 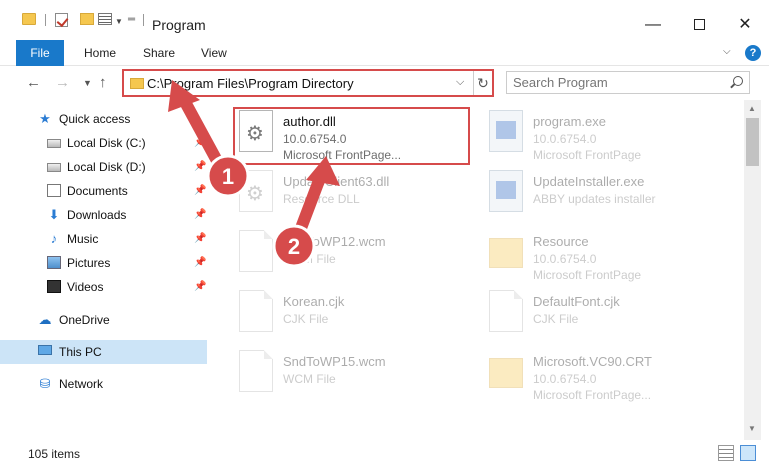 I want to click on expand-ribbon-icon: ⌵, so click(x=727, y=51).